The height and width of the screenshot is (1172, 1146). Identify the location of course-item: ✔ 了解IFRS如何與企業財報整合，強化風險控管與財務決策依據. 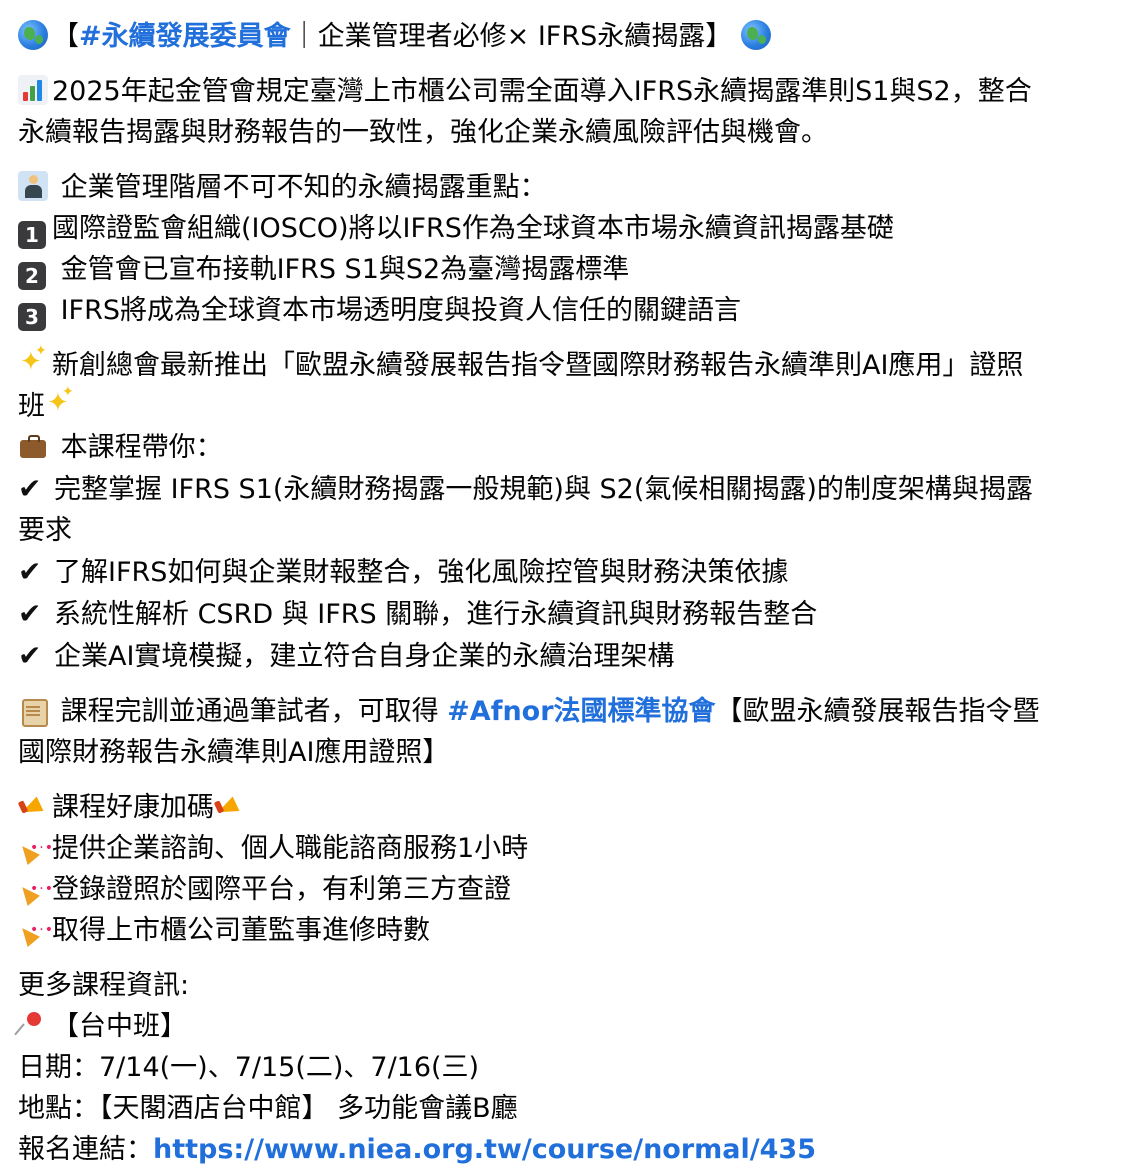
(575, 572).